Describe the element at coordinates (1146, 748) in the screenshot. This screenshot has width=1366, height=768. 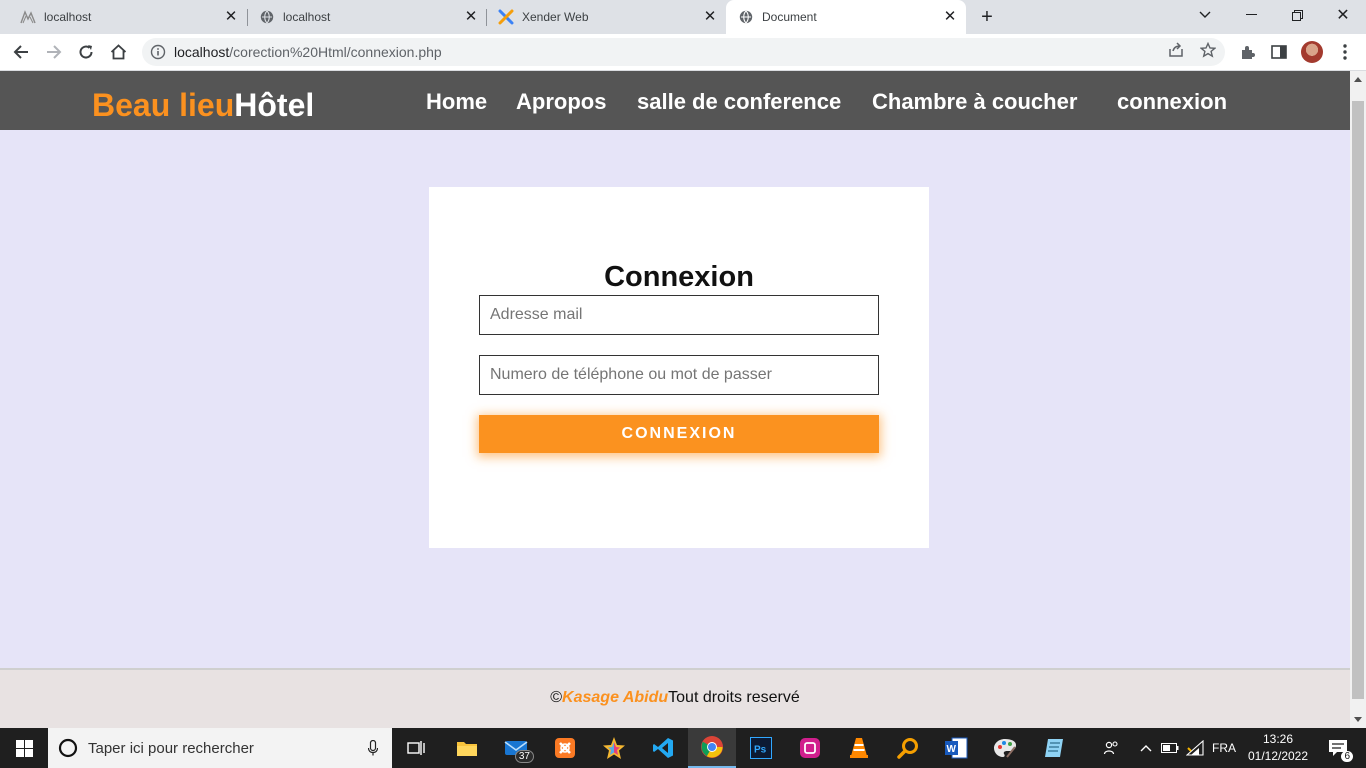
I see `tray-expand-chevron-icon` at that location.